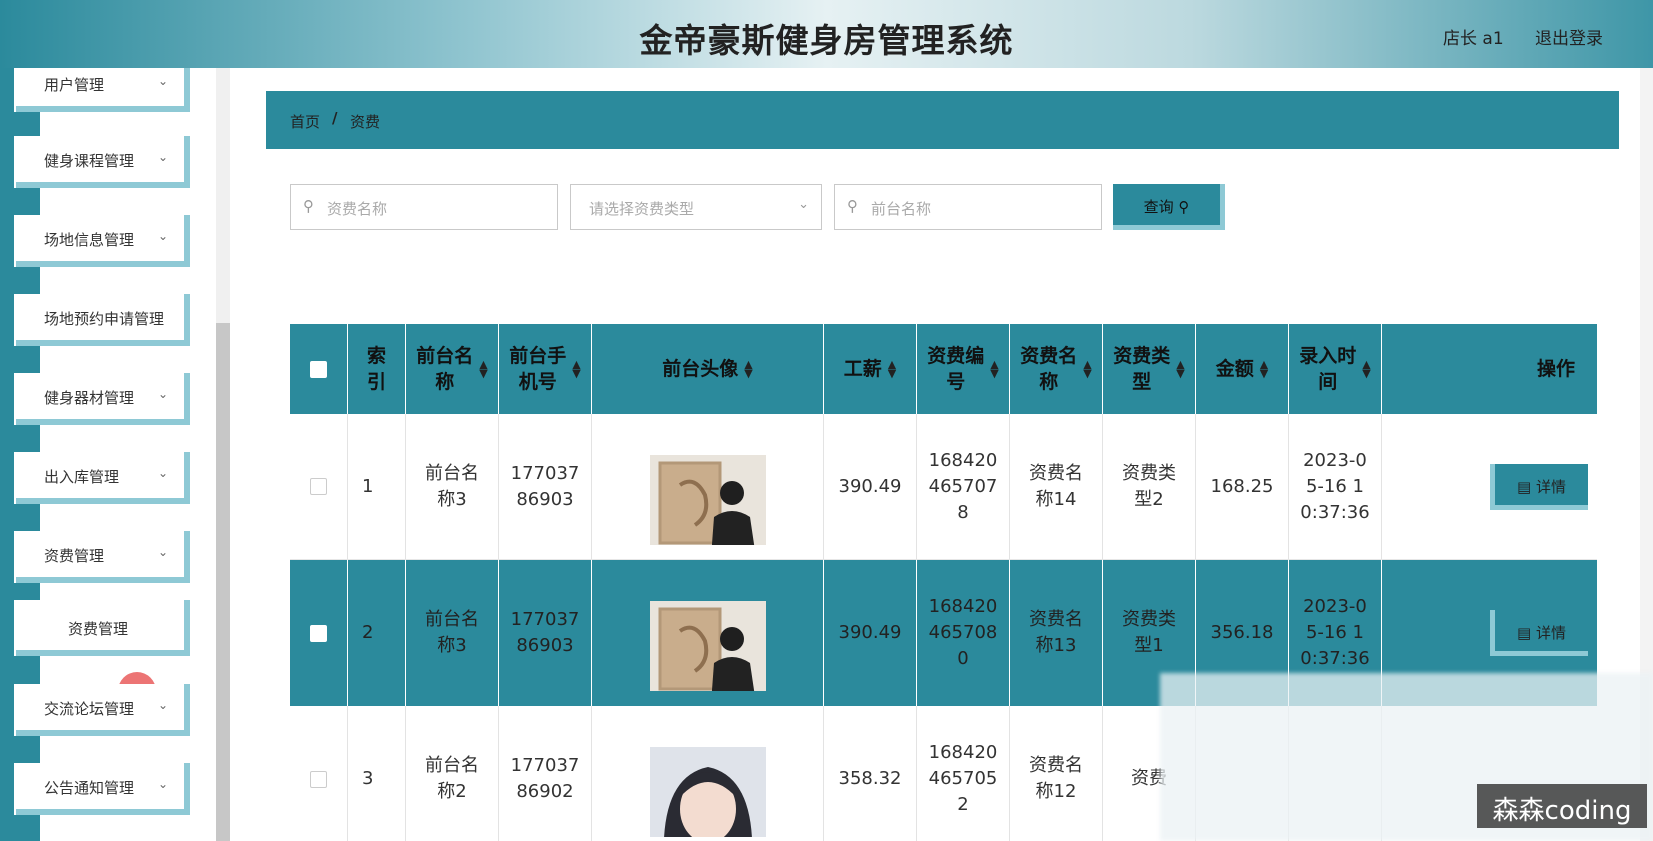 The image size is (1653, 841). I want to click on breadcrumb-current: 资费, so click(365, 122).